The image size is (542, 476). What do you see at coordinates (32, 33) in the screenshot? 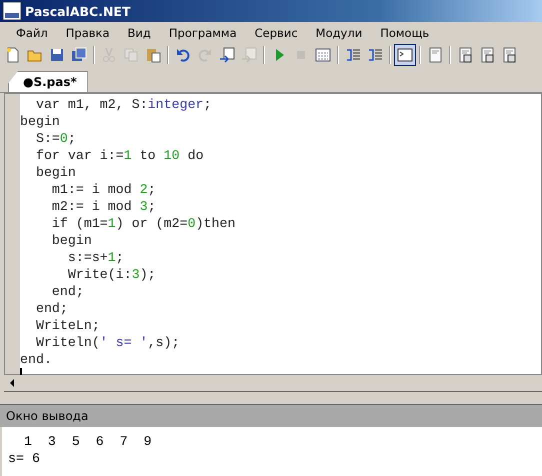
I see `menu-item: Файл` at bounding box center [32, 33].